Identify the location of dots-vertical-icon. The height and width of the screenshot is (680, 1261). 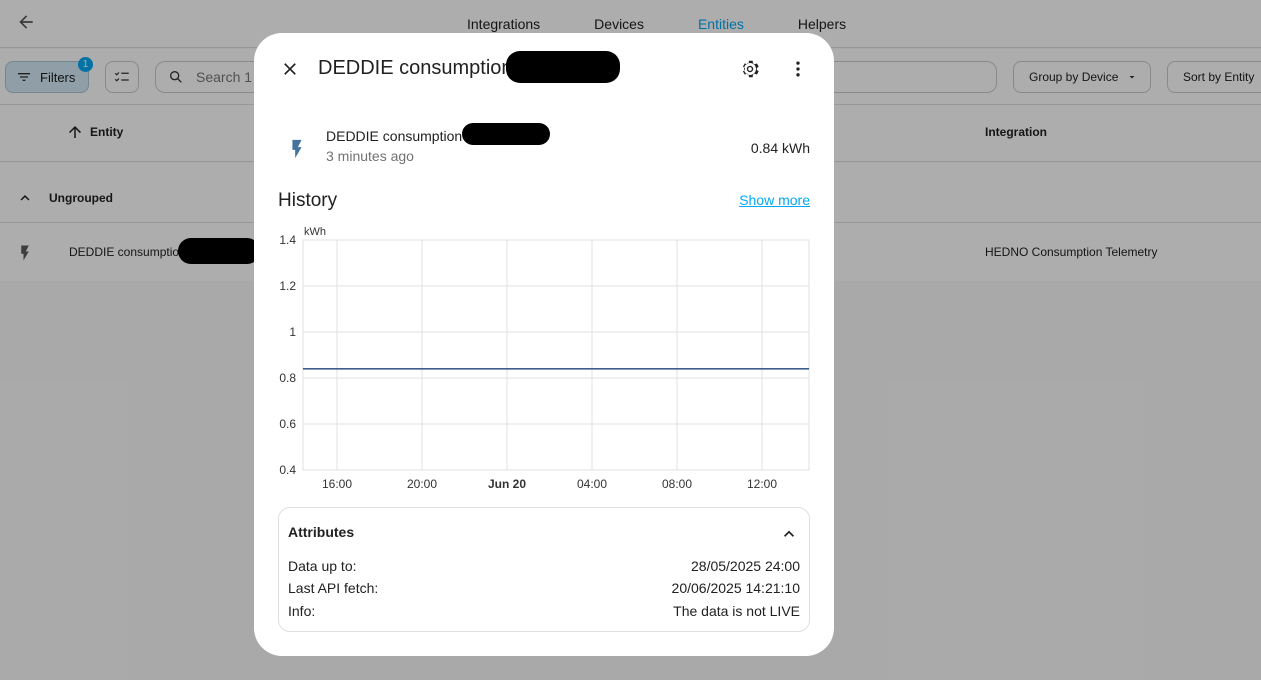
(798, 69).